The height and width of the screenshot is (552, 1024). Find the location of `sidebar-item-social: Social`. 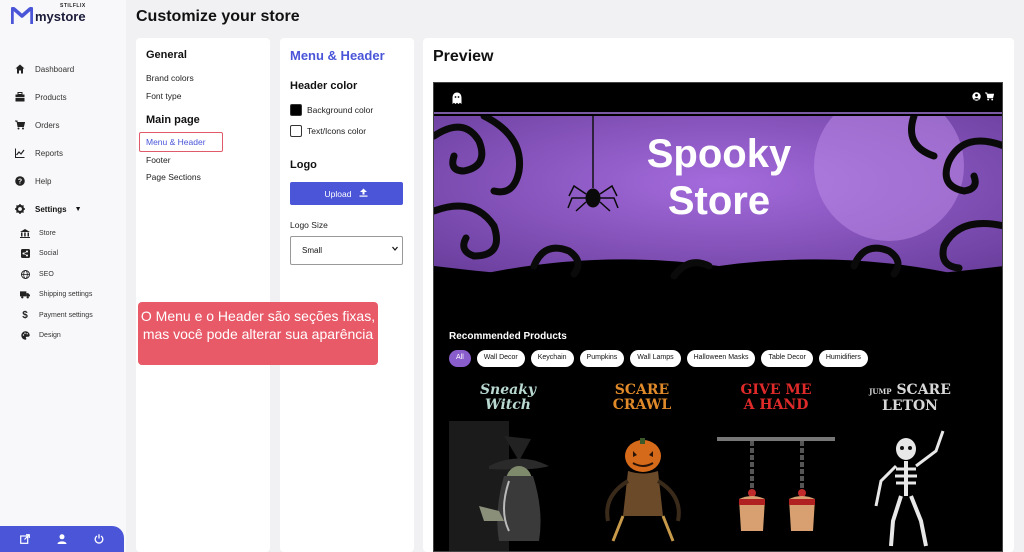

sidebar-item-social: Social is located at coordinates (72, 254).